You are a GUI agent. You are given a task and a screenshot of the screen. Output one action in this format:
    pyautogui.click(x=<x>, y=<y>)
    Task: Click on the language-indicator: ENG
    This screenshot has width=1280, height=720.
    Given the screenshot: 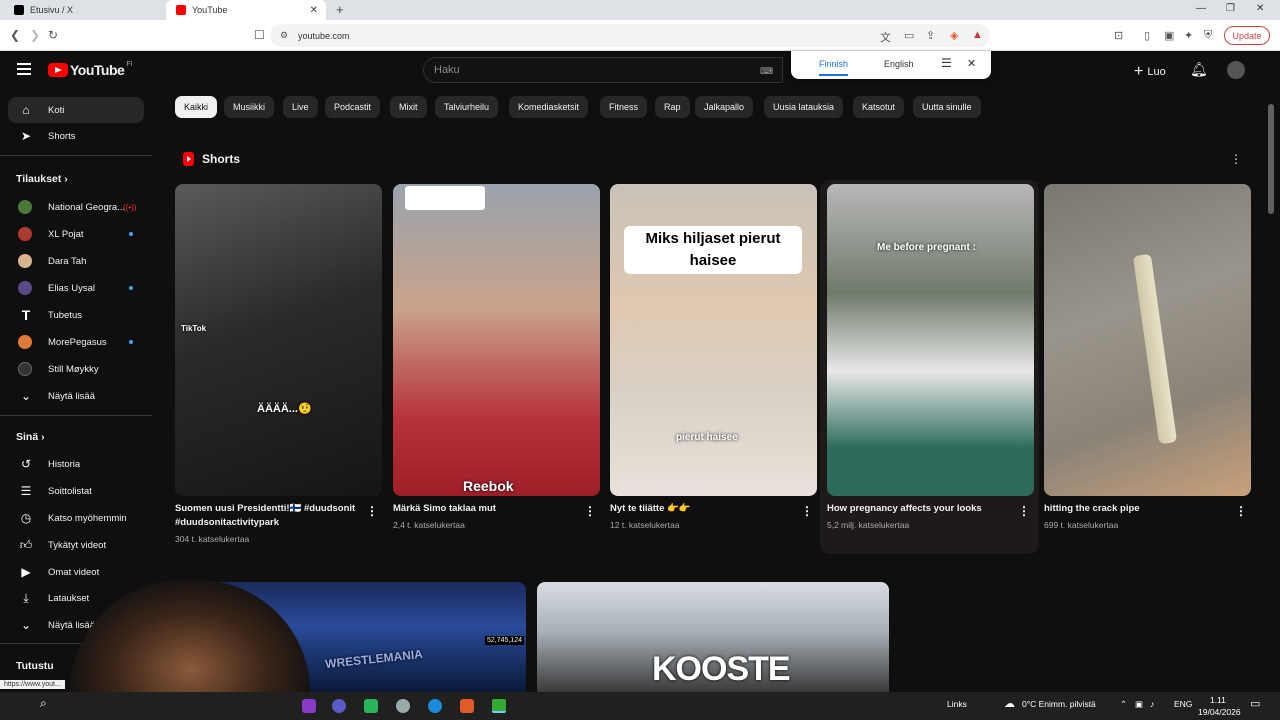 What is the action you would take?
    pyautogui.click(x=1183, y=704)
    